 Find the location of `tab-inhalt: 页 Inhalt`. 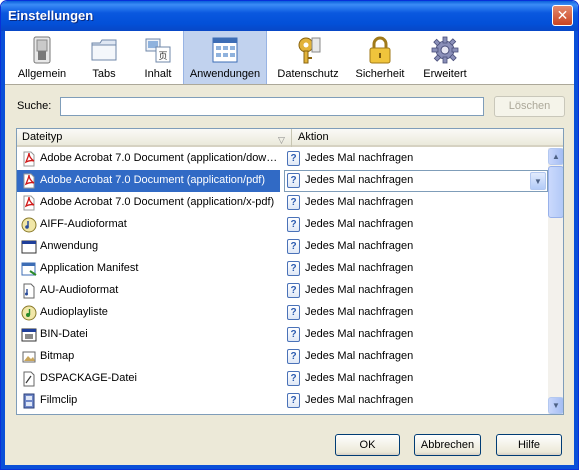

tab-inhalt: 页 Inhalt is located at coordinates (158, 57).